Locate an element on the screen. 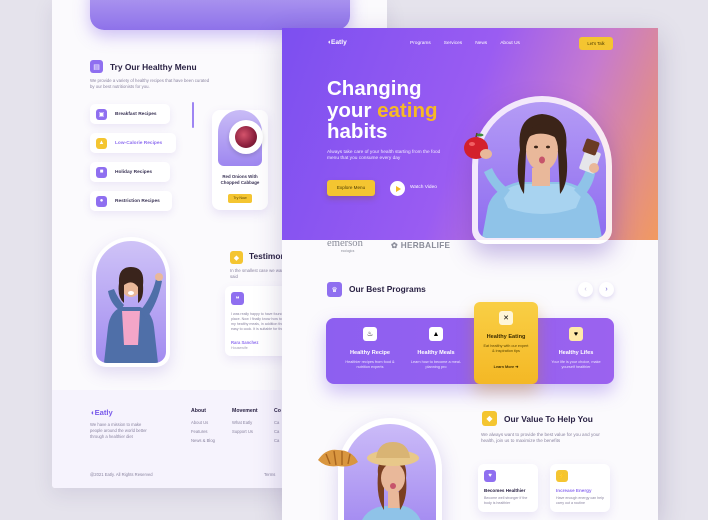 This screenshot has height=520, width=708. footer-logo: ◖Eatly is located at coordinates (101, 412).